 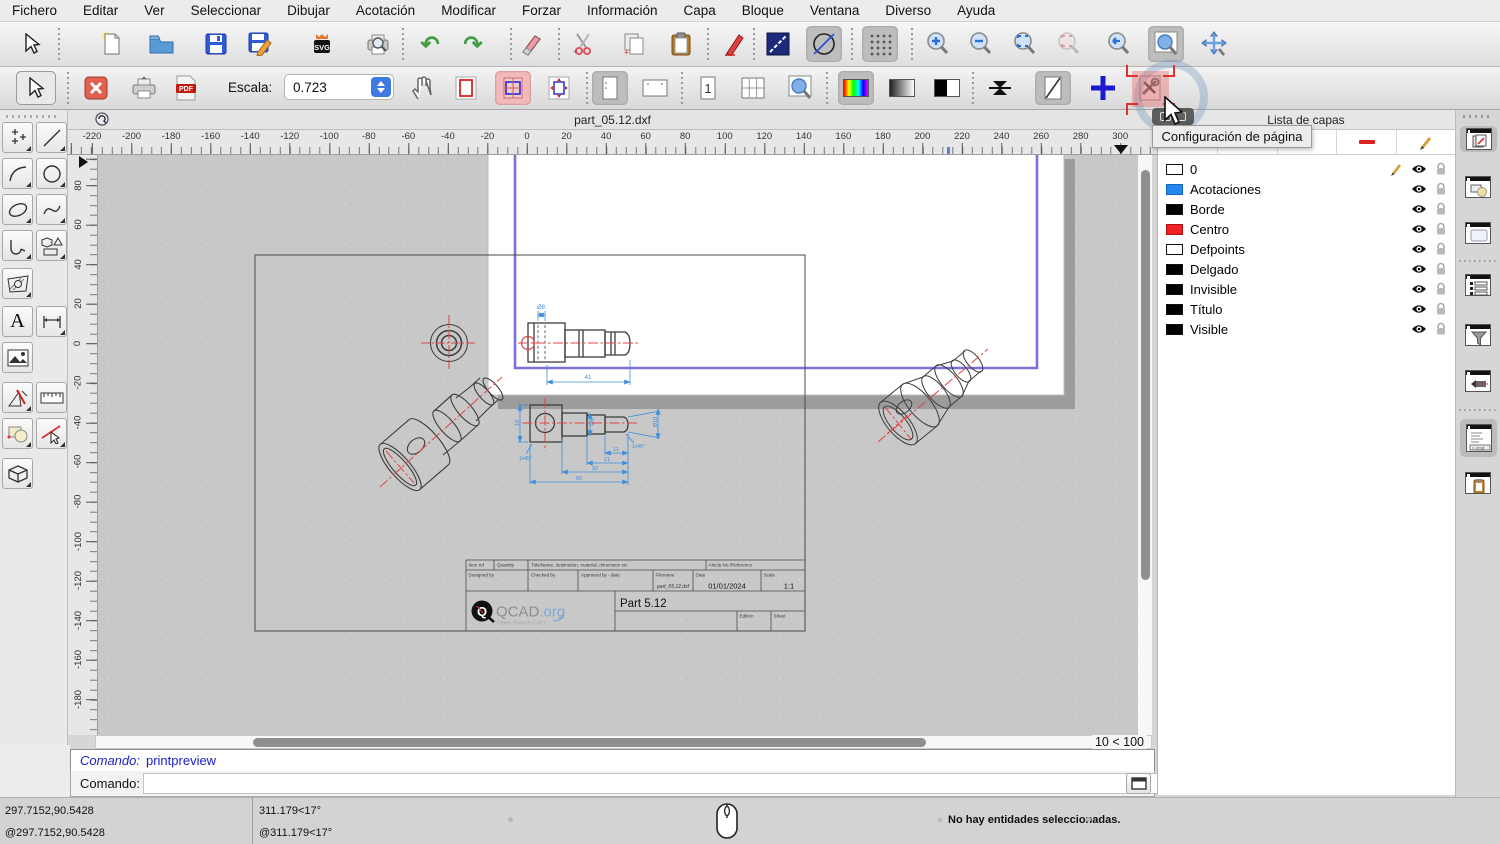 I want to click on bw-mode-button, so click(x=947, y=88).